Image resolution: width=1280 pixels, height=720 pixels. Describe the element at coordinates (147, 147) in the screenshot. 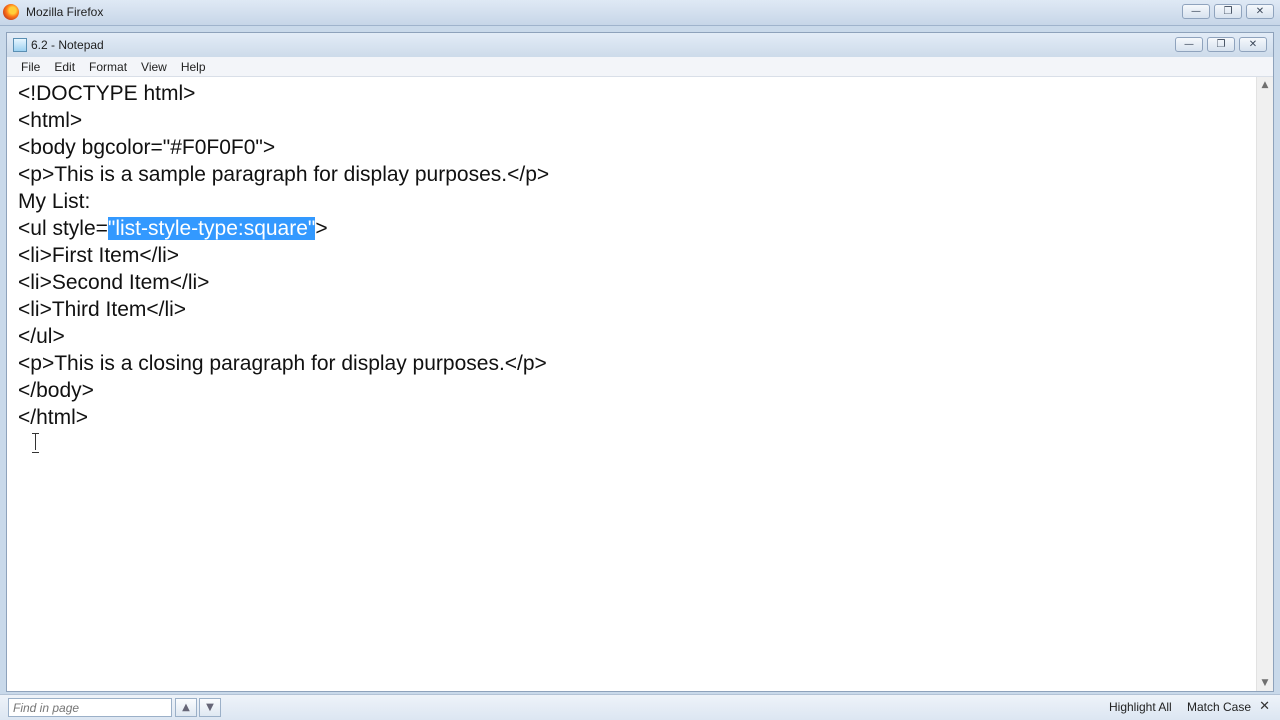

I see `editor-line: <body bgcolor="#F0F0F0">` at that location.